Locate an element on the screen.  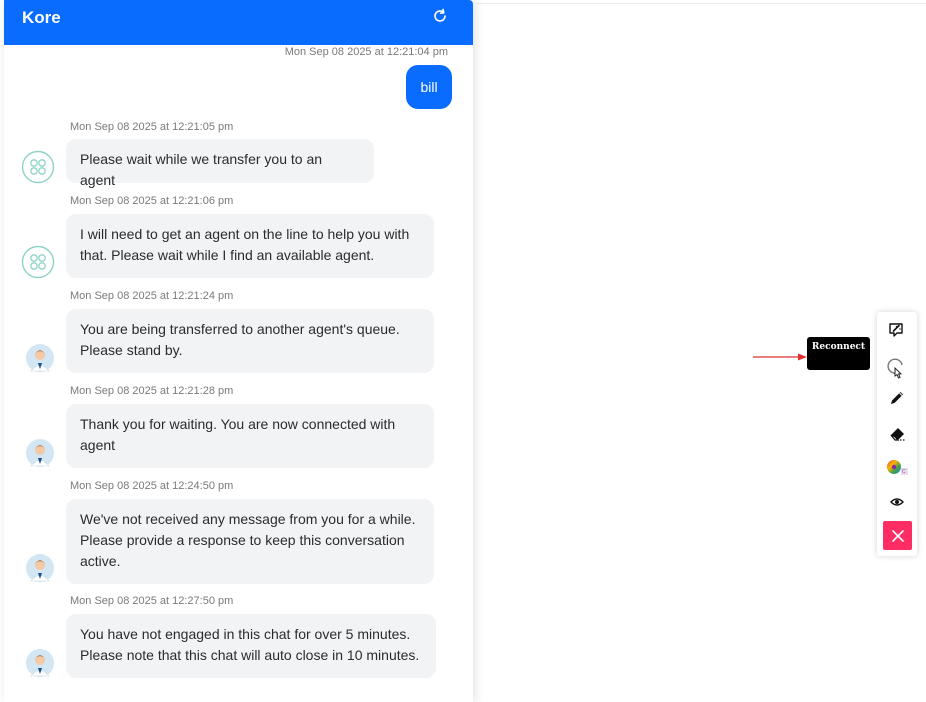
reconnect-icon is located at coordinates (897, 368).